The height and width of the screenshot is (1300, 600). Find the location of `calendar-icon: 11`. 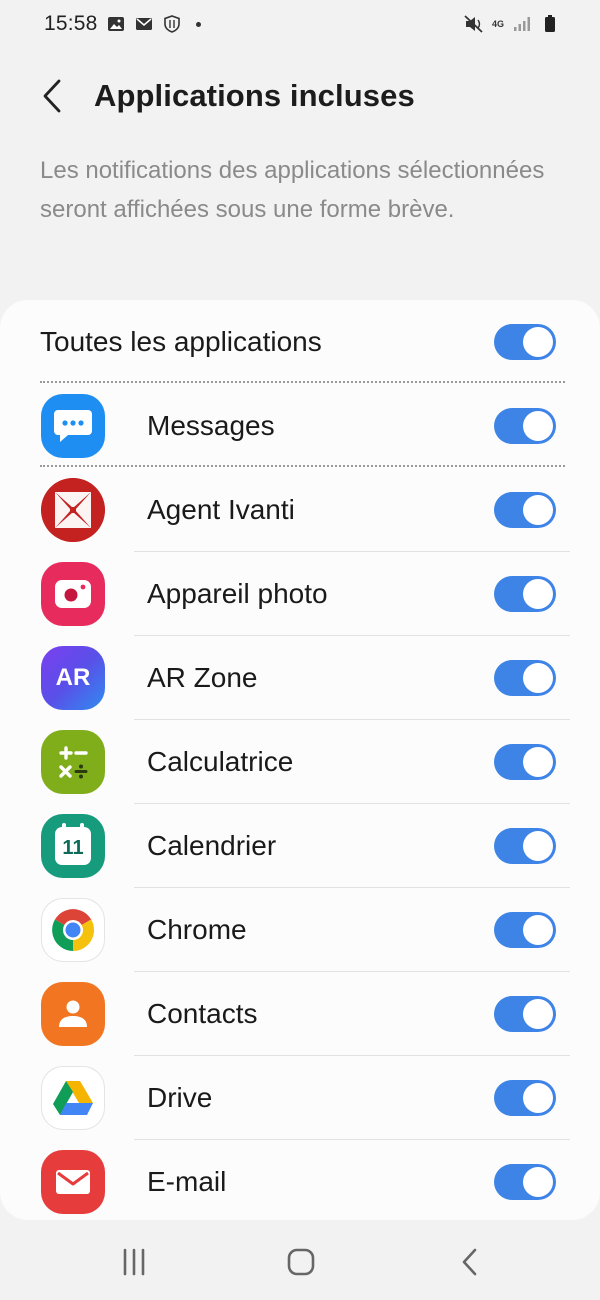

calendar-icon: 11 is located at coordinates (73, 846).